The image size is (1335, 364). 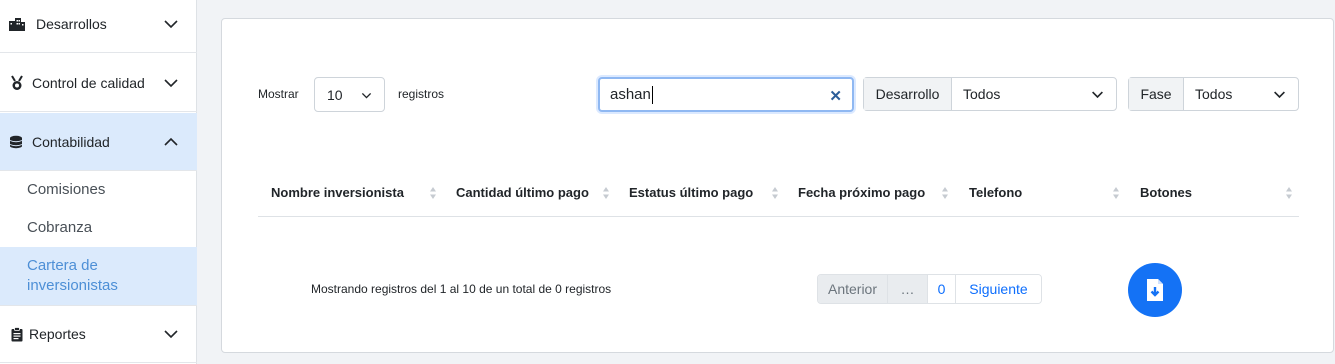 What do you see at coordinates (349, 94) in the screenshot?
I see `page-size-select: 10` at bounding box center [349, 94].